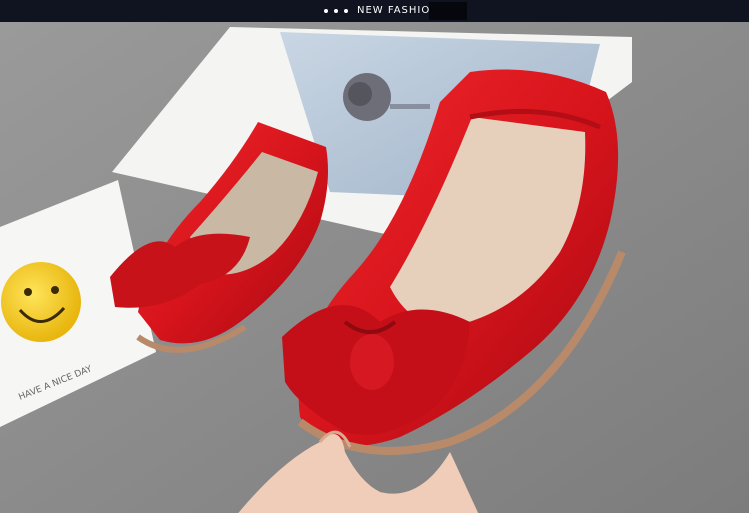  Describe the element at coordinates (41, 302) in the screenshot. I see `smiley-icon` at that location.